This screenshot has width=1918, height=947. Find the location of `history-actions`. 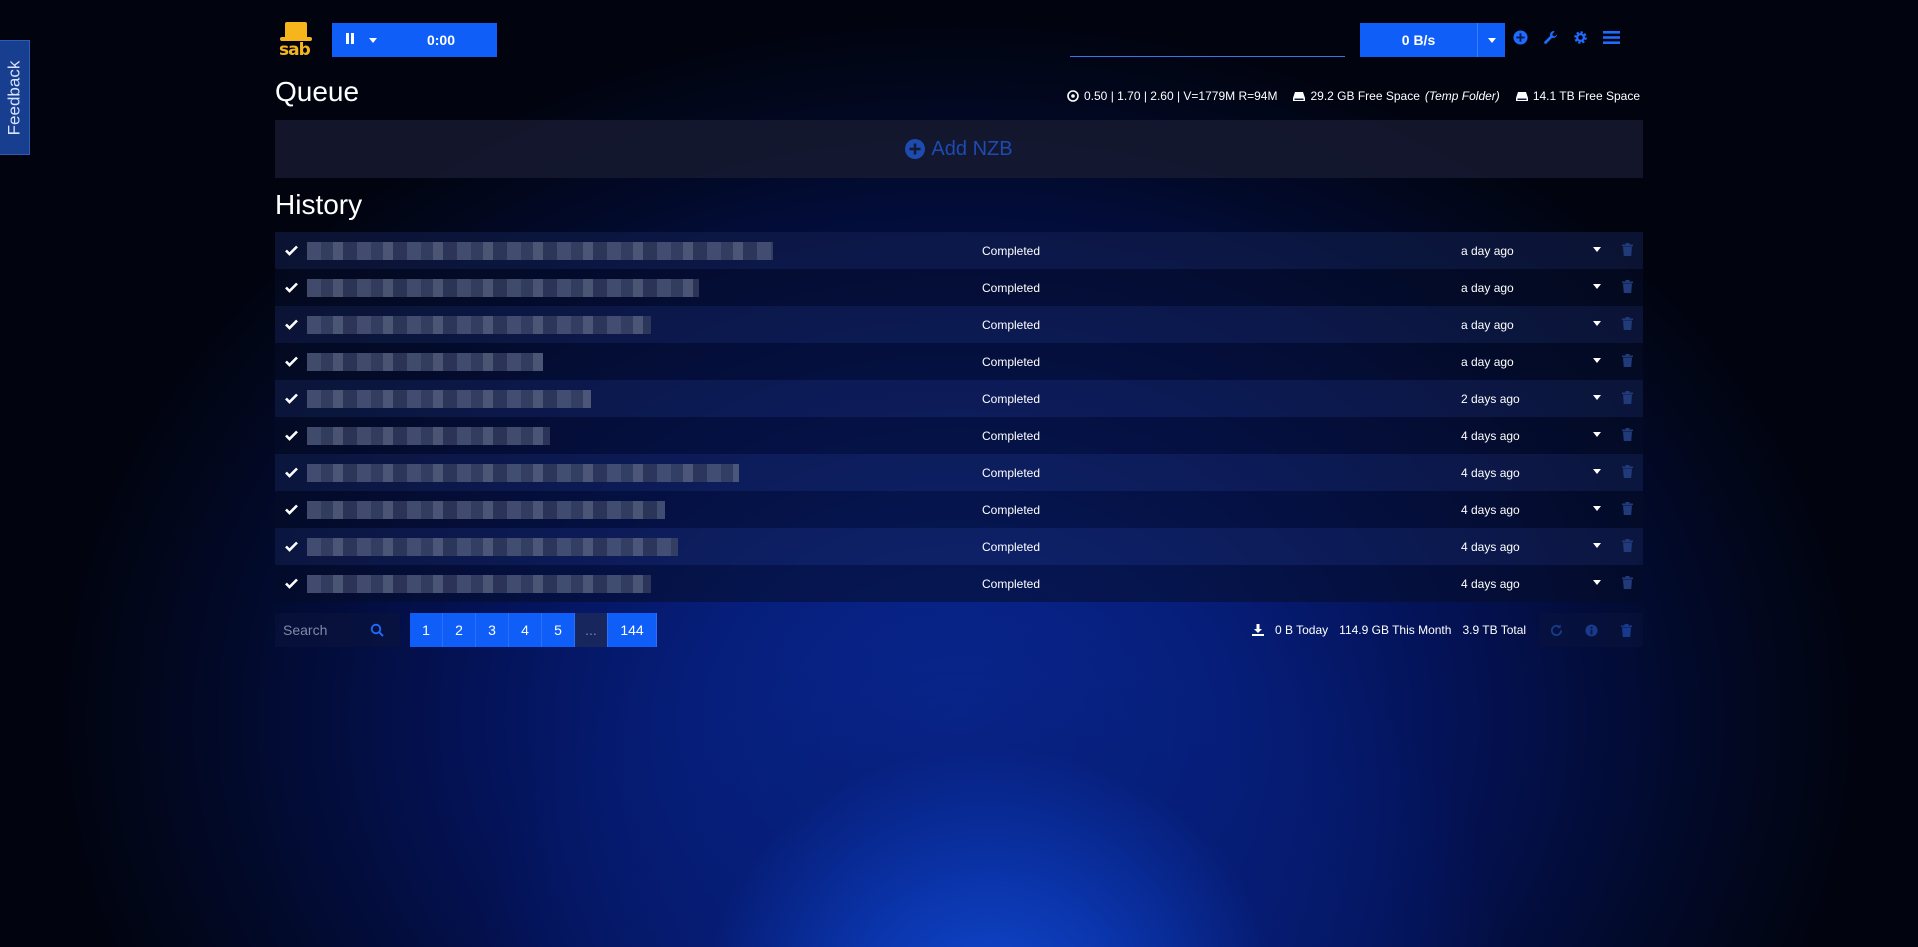

history-actions is located at coordinates (1591, 630).